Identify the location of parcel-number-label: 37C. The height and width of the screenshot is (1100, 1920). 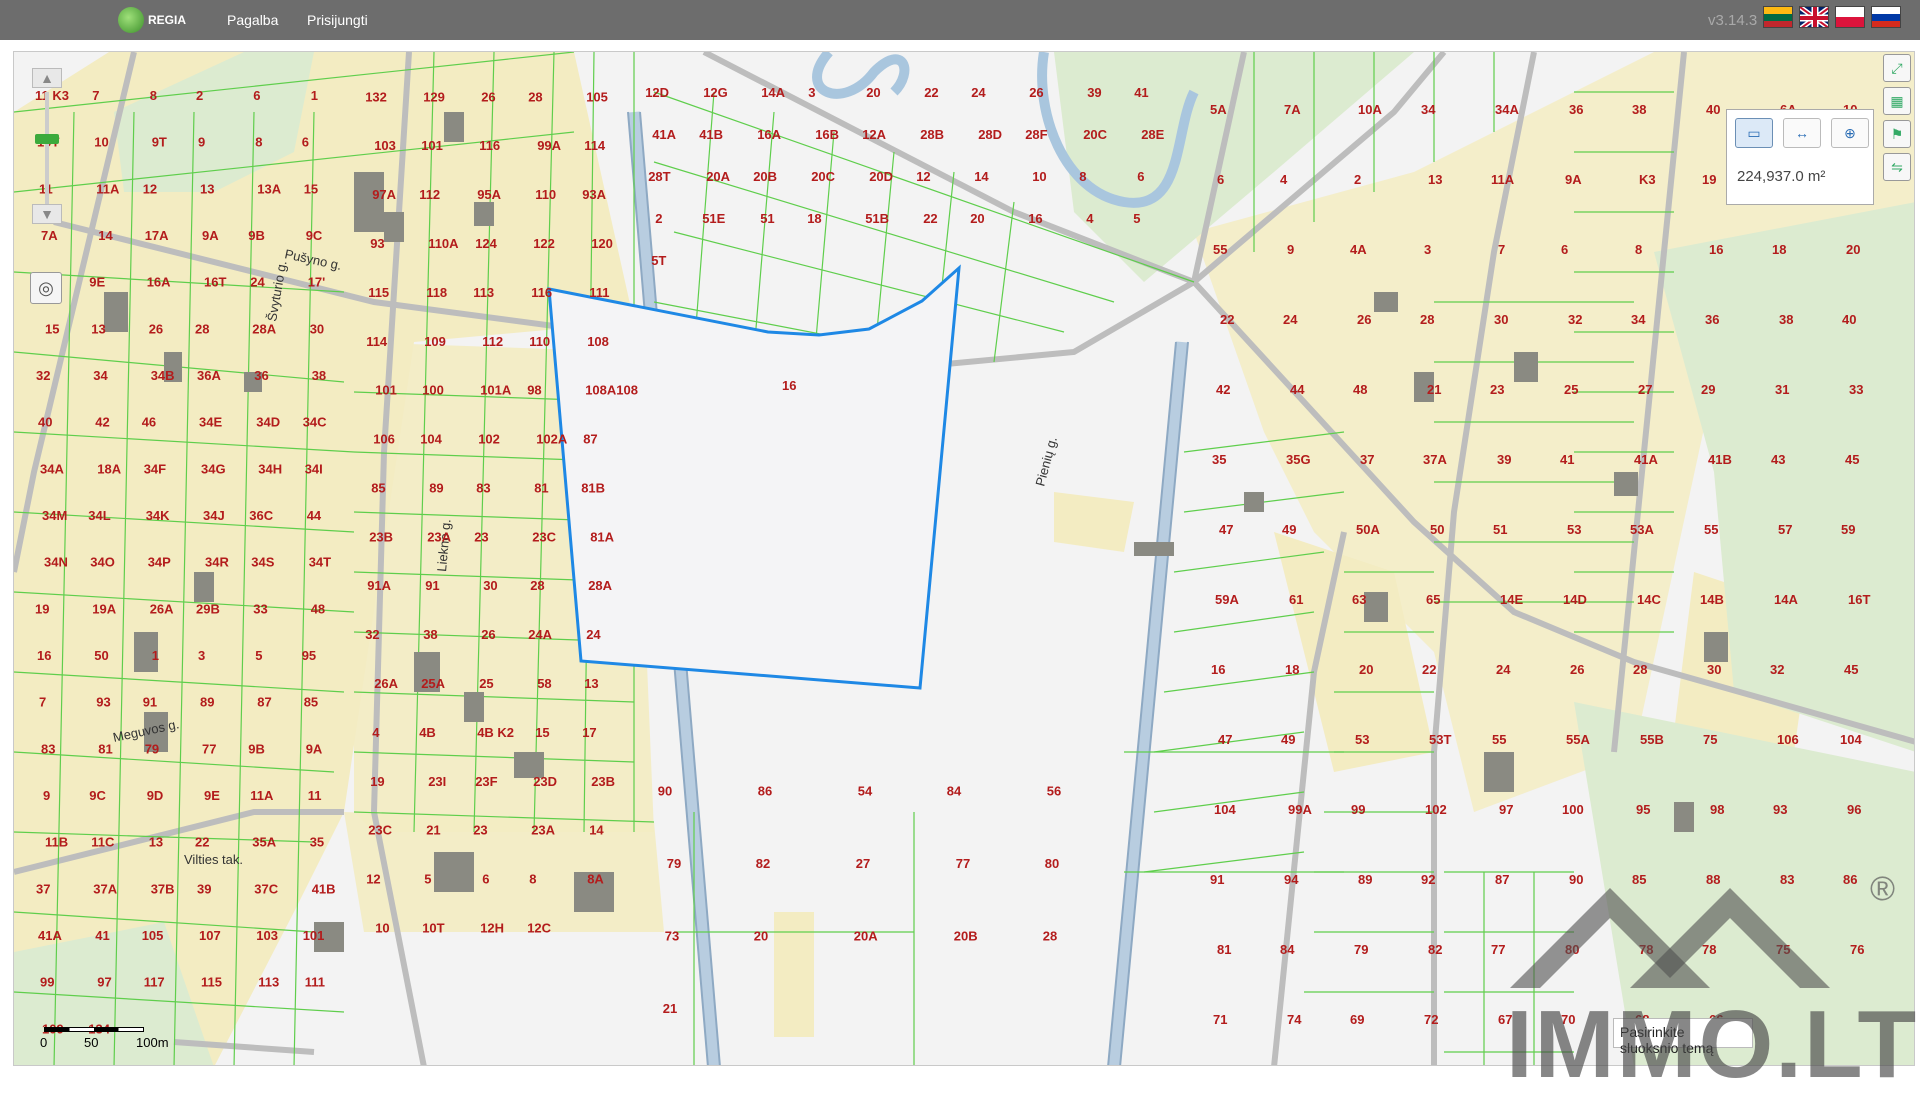
(266, 888).